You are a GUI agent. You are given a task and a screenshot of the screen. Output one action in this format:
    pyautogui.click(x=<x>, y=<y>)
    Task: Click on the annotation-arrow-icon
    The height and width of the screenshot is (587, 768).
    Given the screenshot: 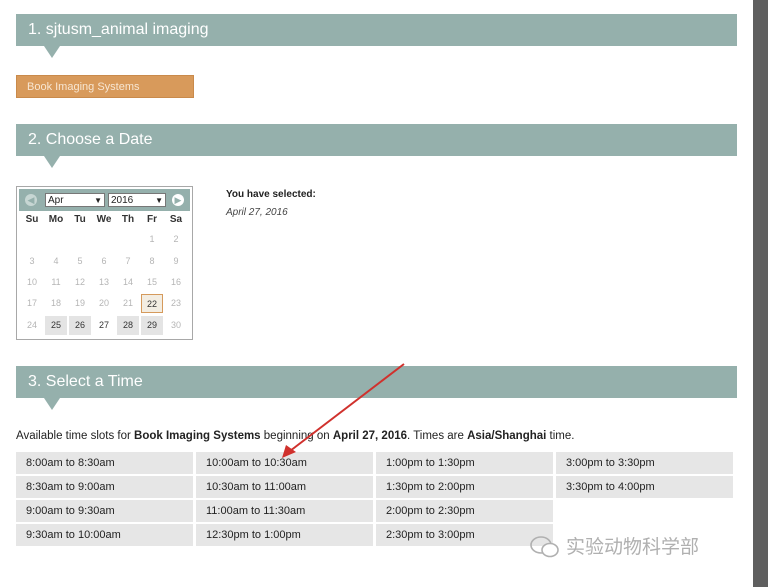 What is the action you would take?
    pyautogui.click(x=343, y=410)
    